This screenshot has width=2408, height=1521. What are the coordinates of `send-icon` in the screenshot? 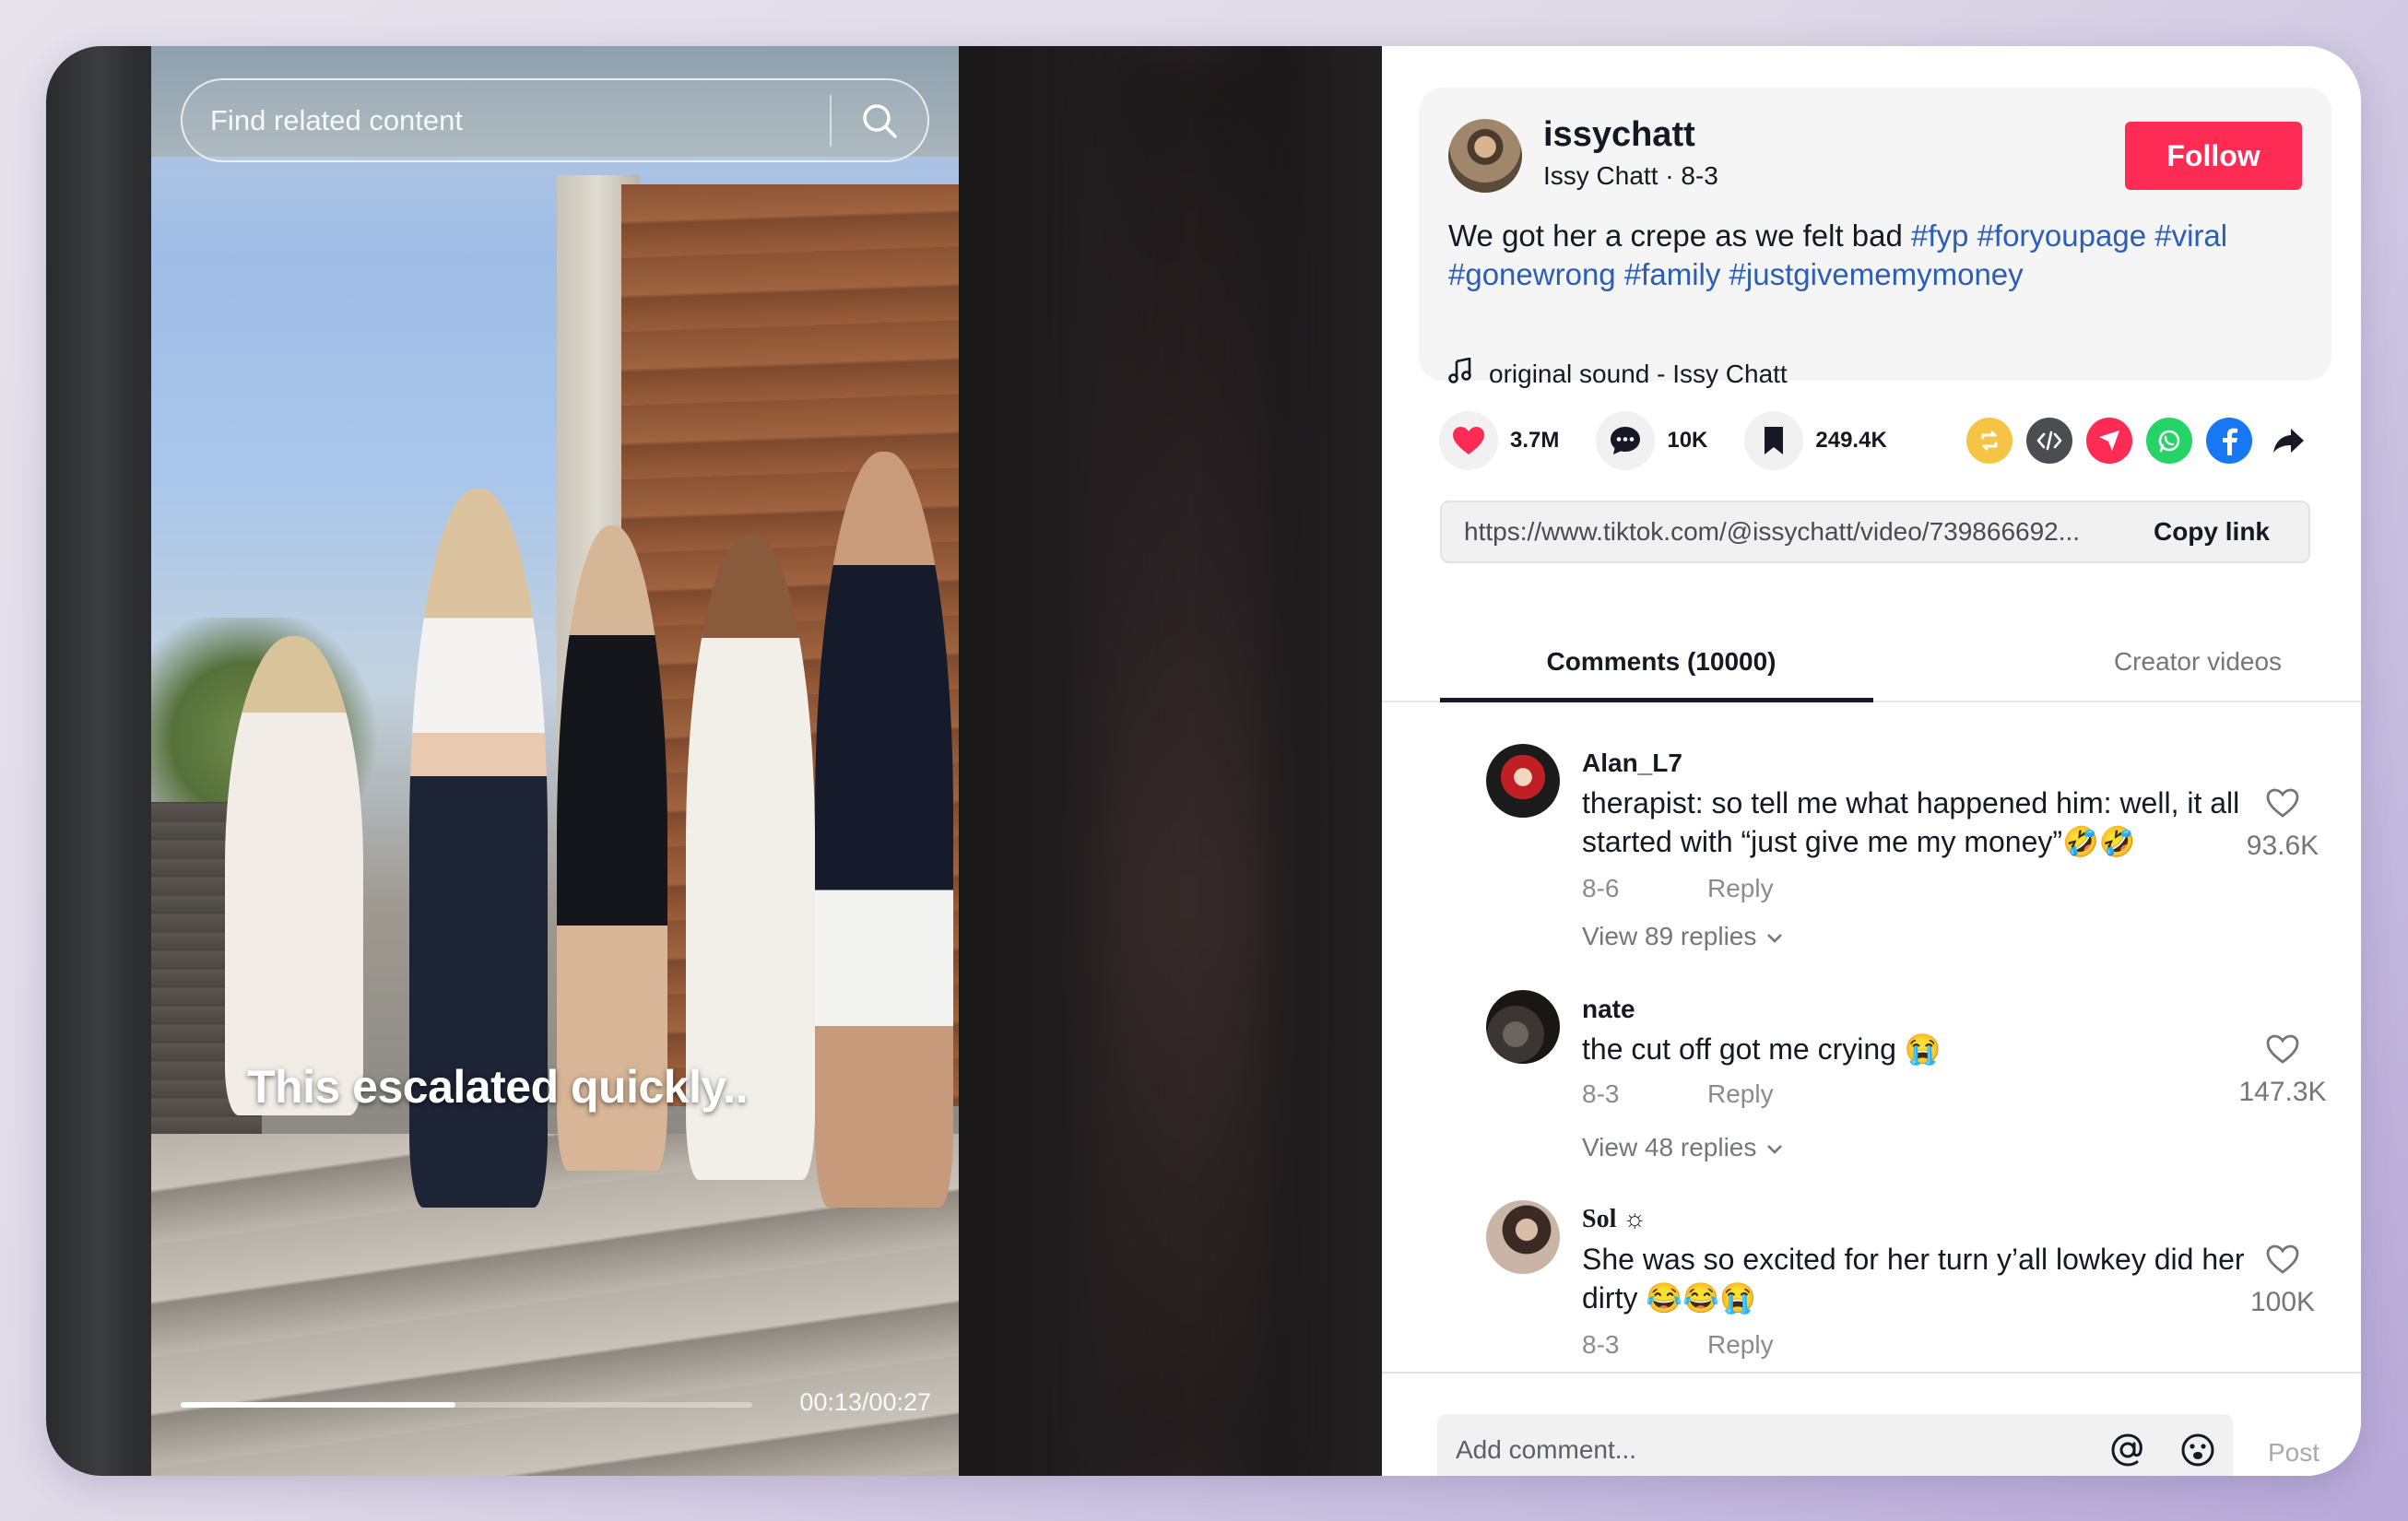 It's located at (2109, 441).